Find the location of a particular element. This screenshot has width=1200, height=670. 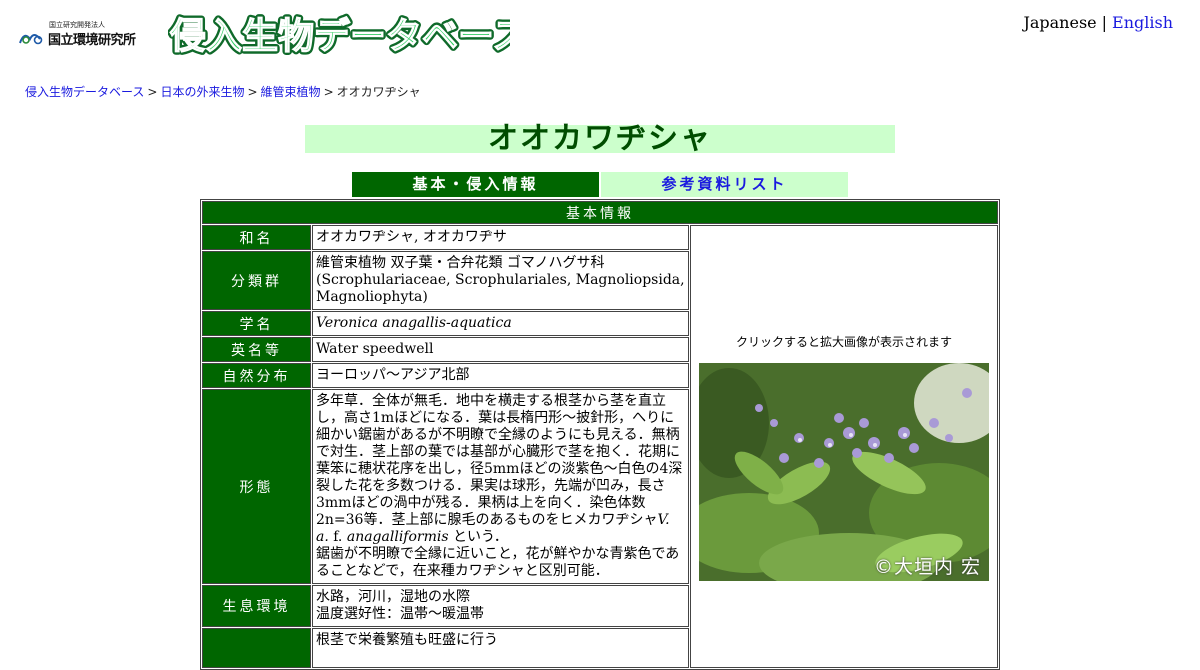

row-value-scientific-name: Veronica anagallis-aquatica is located at coordinates (500, 323).